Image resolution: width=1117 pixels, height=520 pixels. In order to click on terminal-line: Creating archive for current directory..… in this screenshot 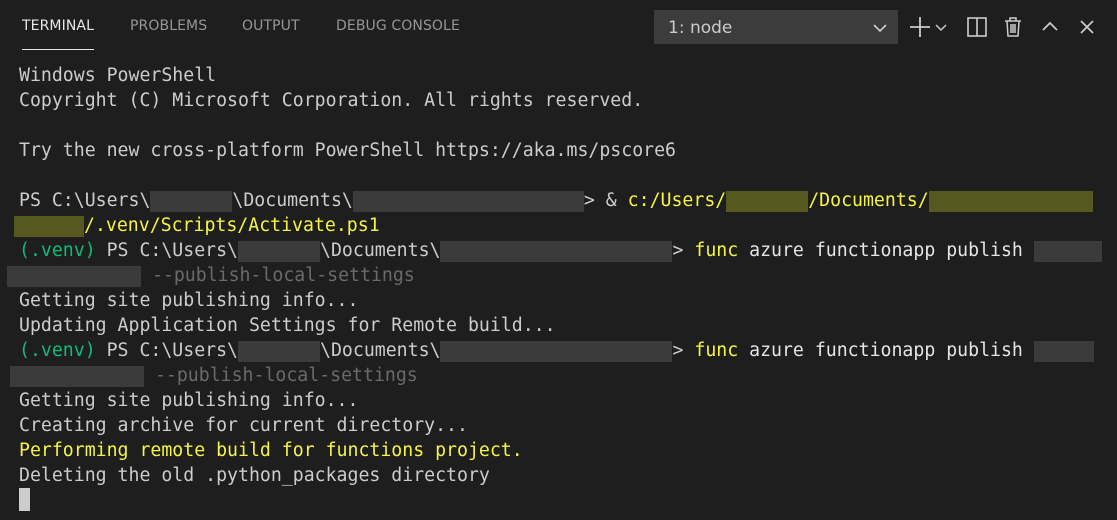, I will do `click(243, 425)`.